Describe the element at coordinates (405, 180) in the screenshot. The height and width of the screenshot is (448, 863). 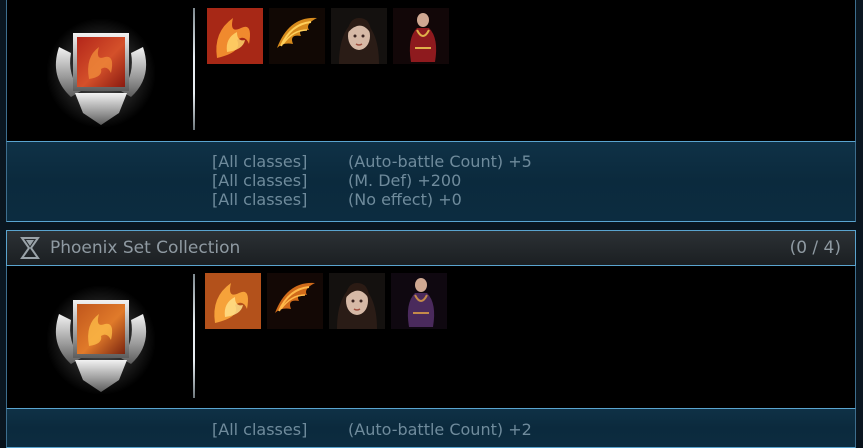
I see `bonus-effect: (M. Def) +200` at that location.